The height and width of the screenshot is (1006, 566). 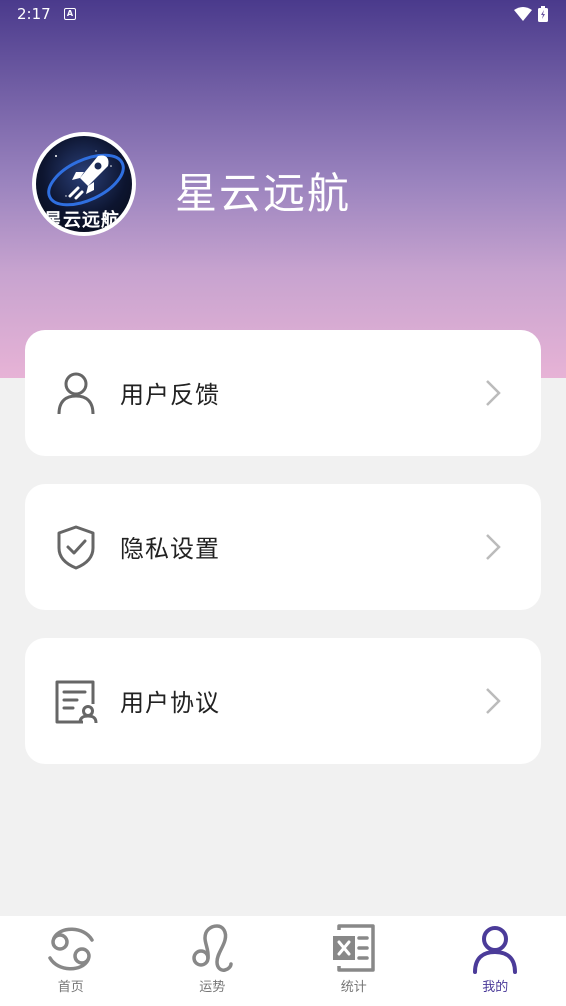 I want to click on tab-mine-label: 我的, so click(x=495, y=987).